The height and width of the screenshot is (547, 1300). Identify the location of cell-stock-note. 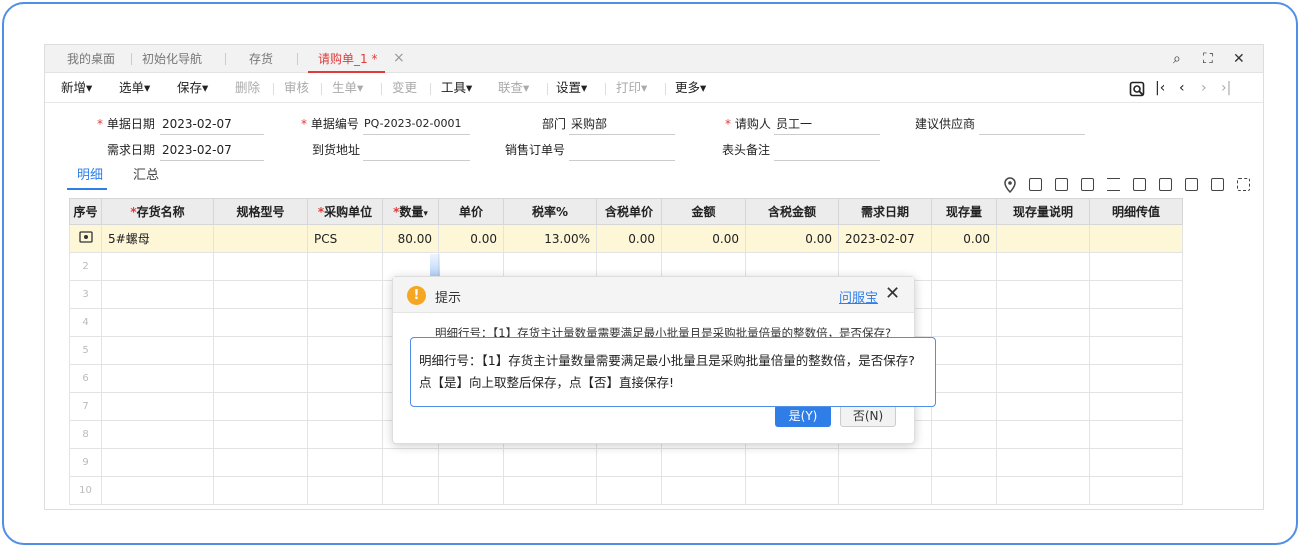
(1043, 238).